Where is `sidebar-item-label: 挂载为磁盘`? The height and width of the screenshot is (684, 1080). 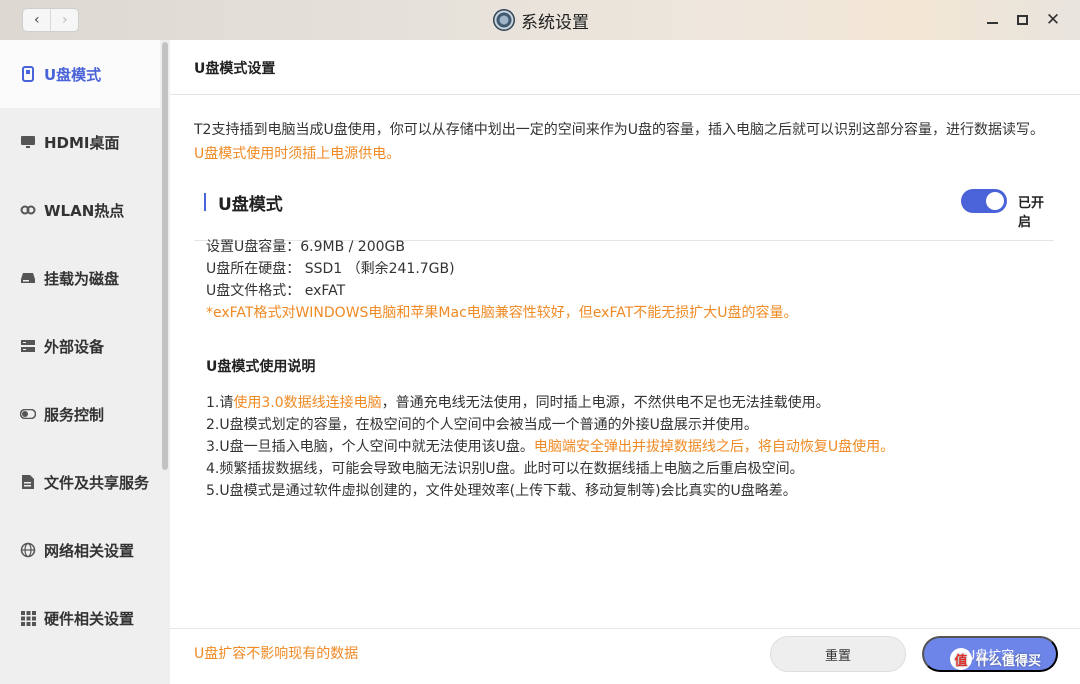 sidebar-item-label: 挂载为磁盘 is located at coordinates (82, 278).